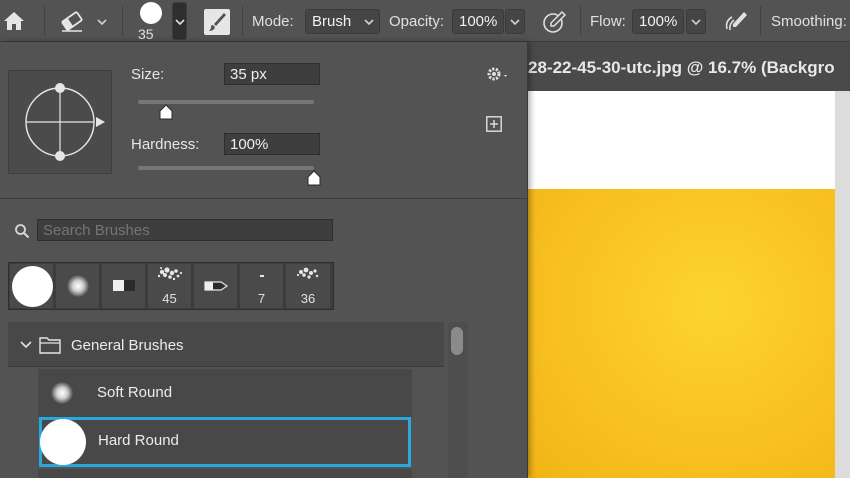 This screenshot has height=478, width=850. Describe the element at coordinates (148, 74) in the screenshot. I see `size-label: Size:` at that location.